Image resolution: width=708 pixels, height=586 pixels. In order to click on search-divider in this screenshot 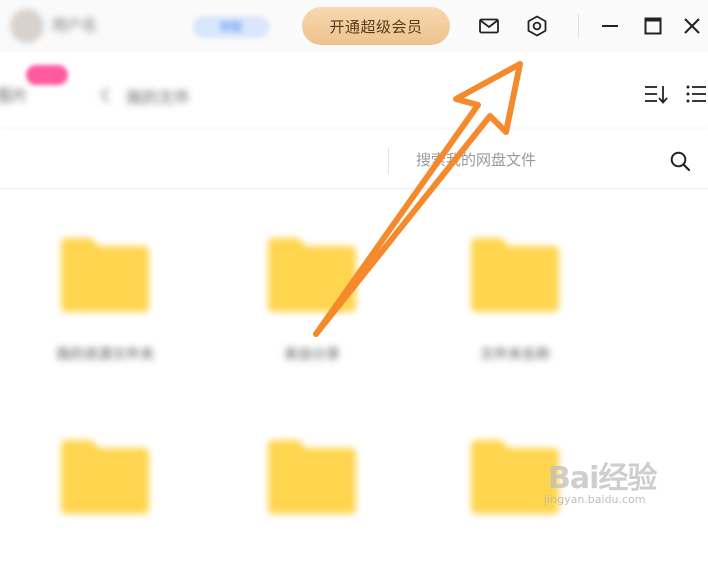, I will do `click(388, 161)`.